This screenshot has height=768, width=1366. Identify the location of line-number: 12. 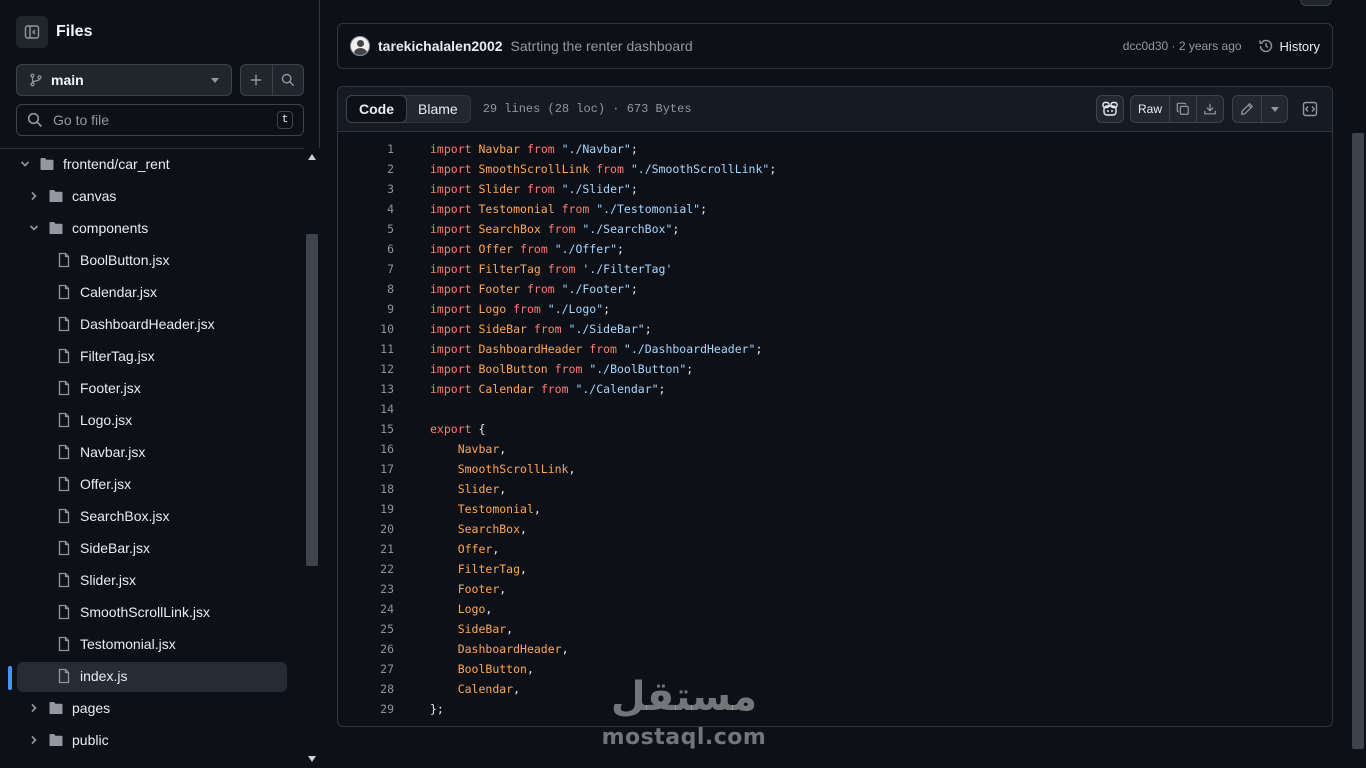
(366, 369).